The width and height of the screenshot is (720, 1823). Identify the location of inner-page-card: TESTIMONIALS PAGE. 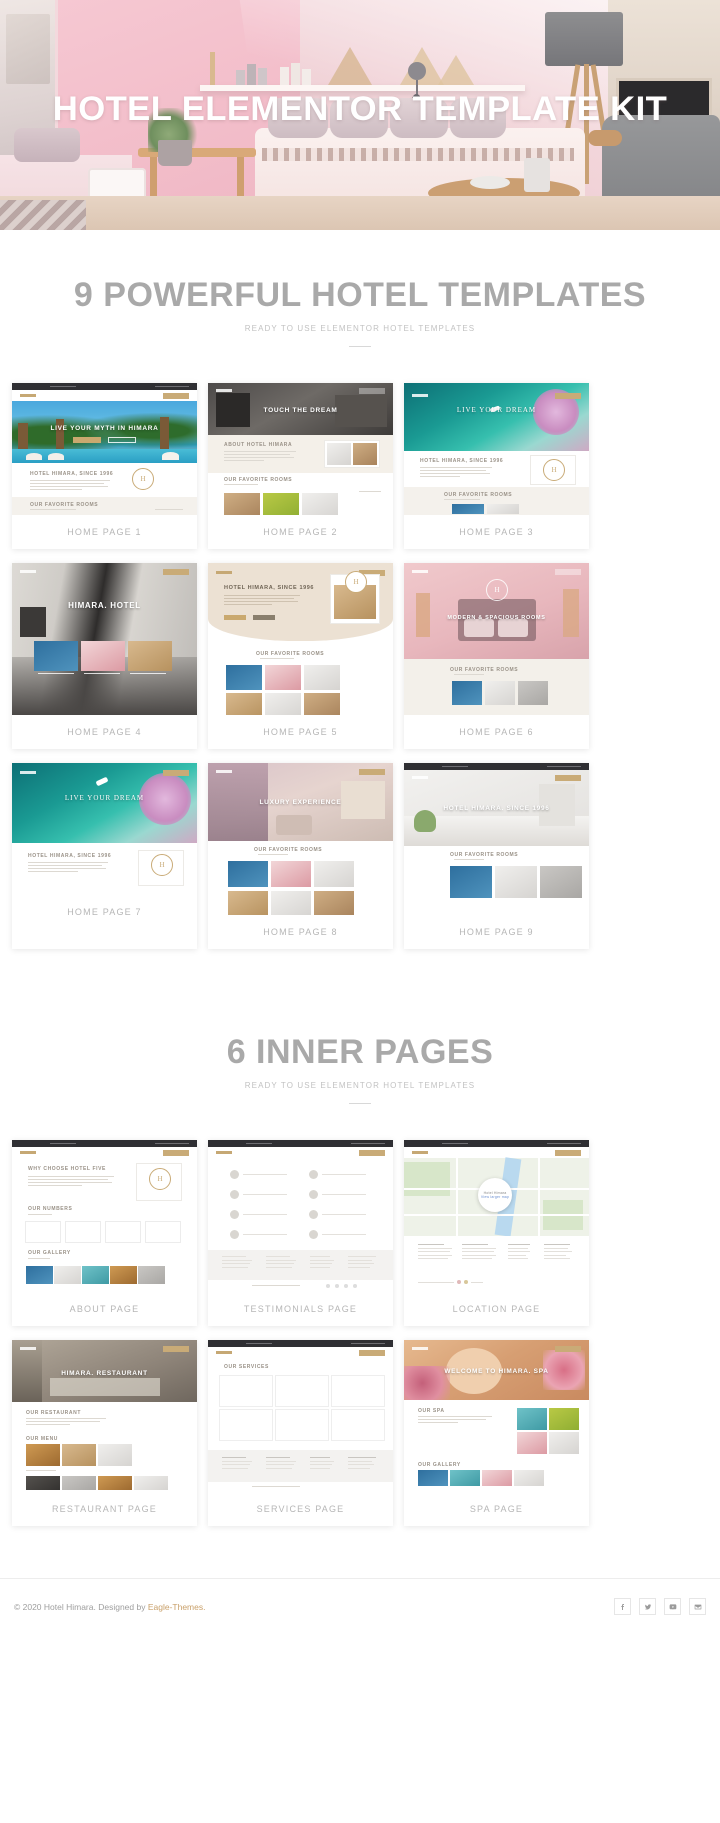
(300, 1233).